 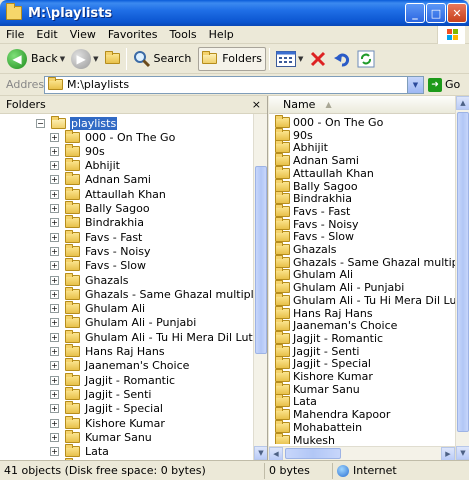 I want to click on tree-item: +000 - On The Go, so click(x=113, y=136).